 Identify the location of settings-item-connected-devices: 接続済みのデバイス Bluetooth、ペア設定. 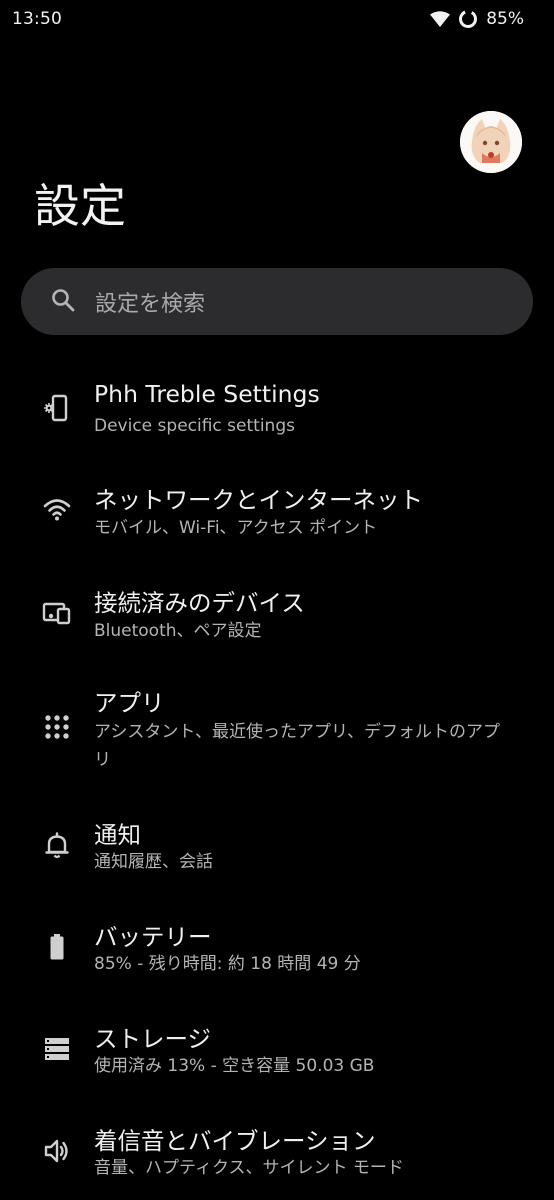
(277, 619).